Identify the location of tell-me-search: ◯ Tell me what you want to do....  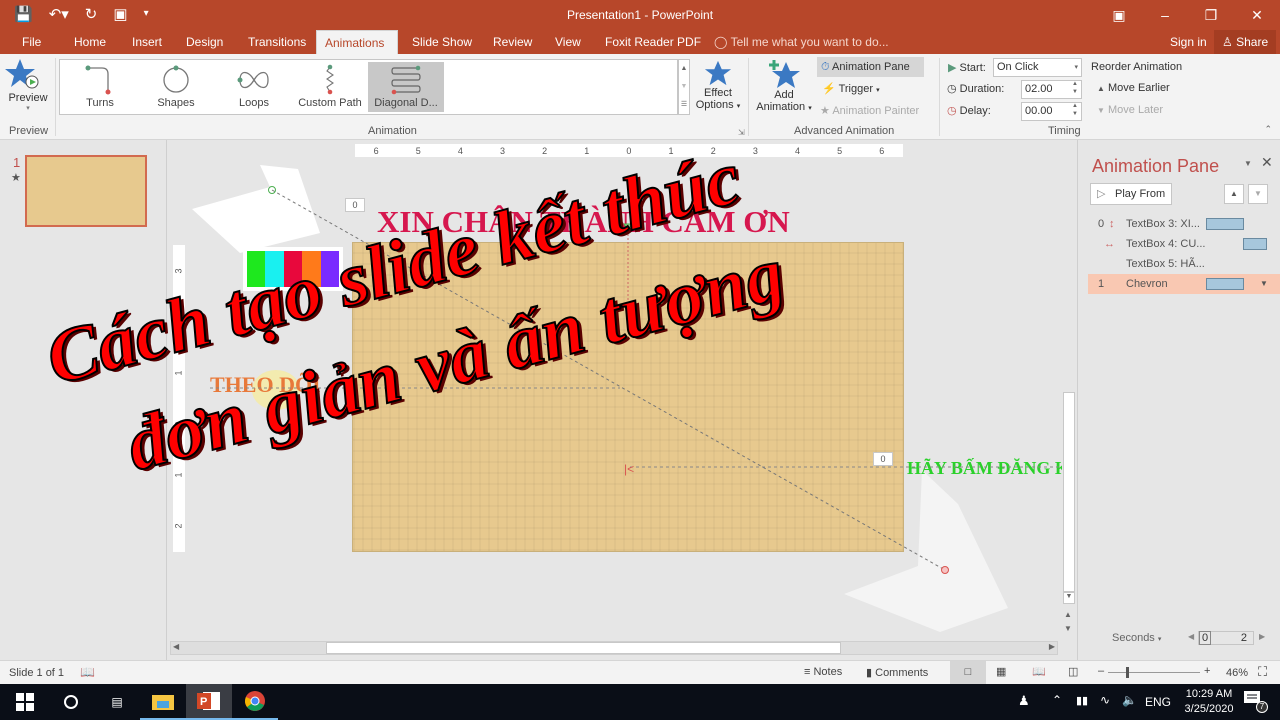
(801, 42).